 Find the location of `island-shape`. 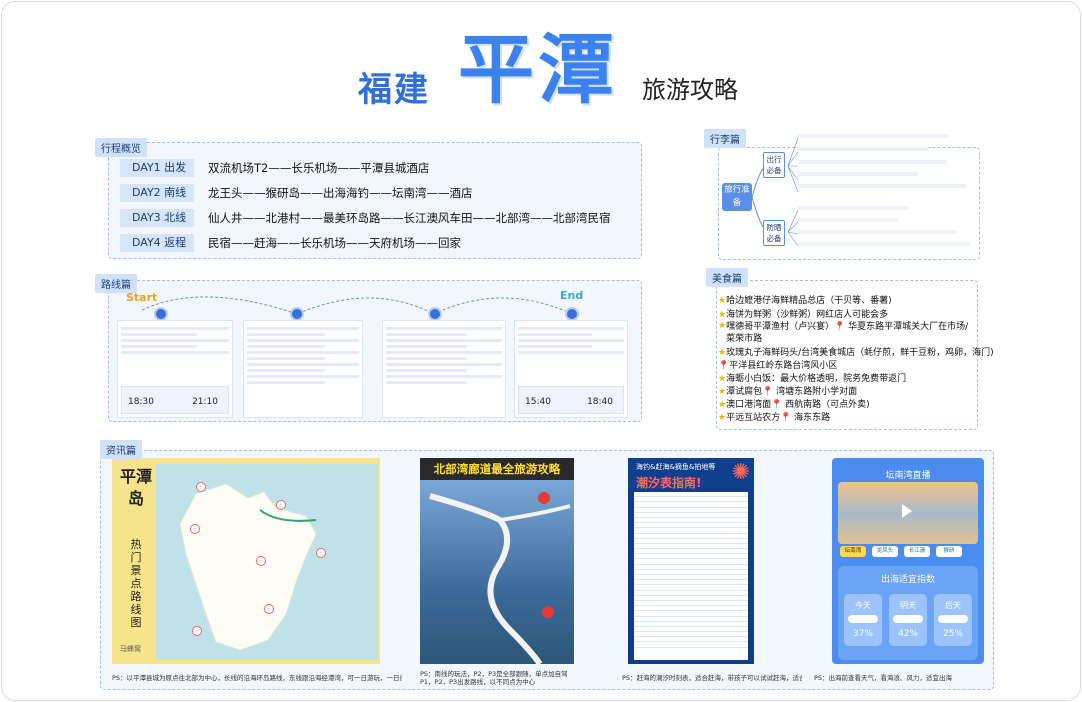

island-shape is located at coordinates (248, 567).